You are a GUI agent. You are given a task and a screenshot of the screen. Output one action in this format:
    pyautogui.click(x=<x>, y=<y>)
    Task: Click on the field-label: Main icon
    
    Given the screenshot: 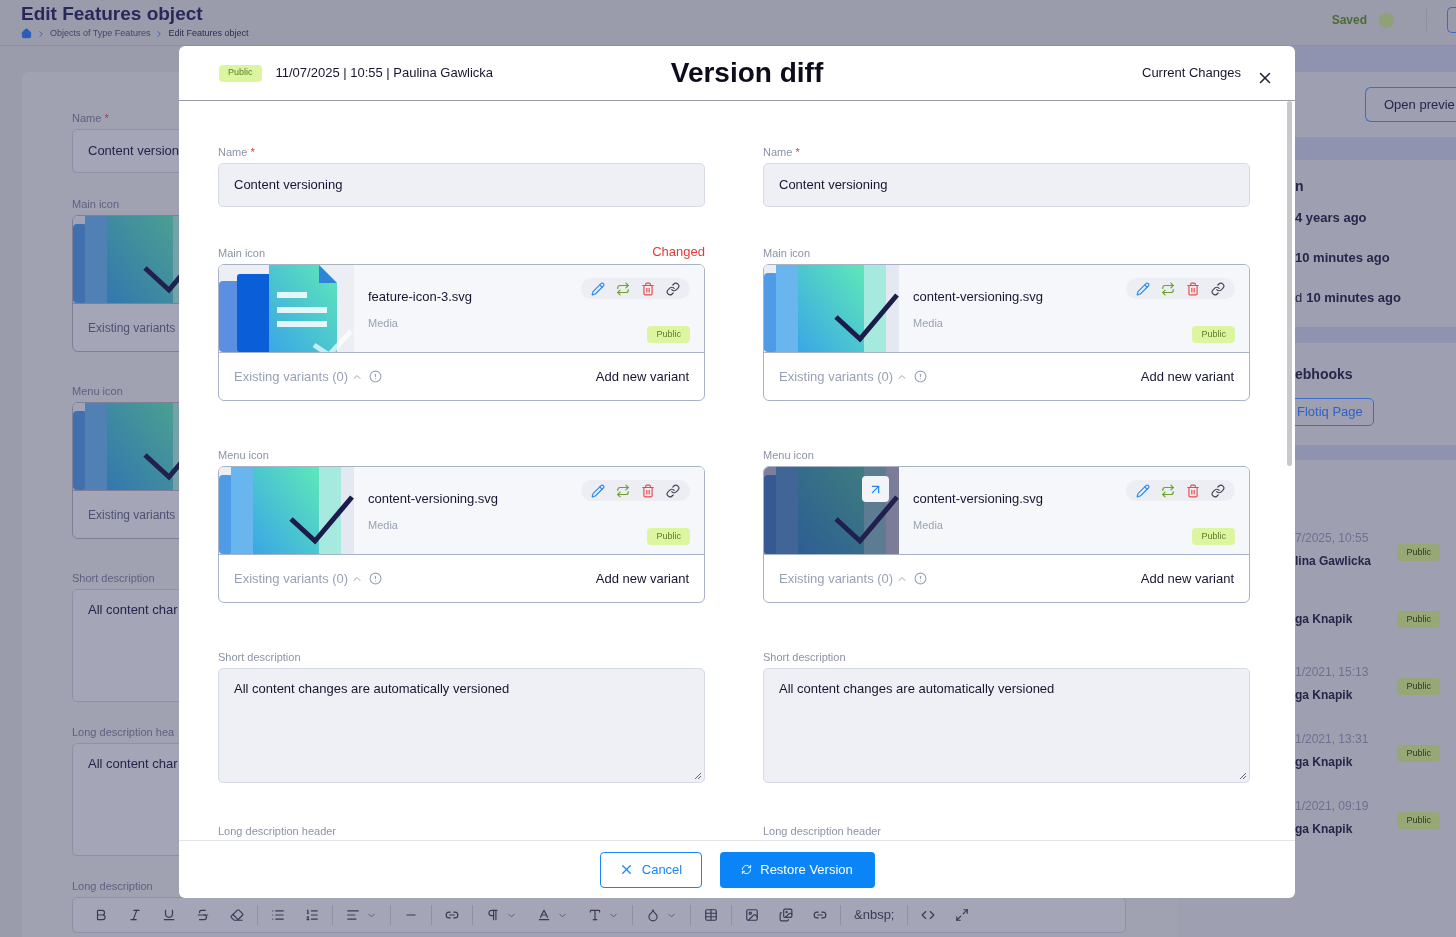 What is the action you would take?
    pyautogui.click(x=787, y=253)
    